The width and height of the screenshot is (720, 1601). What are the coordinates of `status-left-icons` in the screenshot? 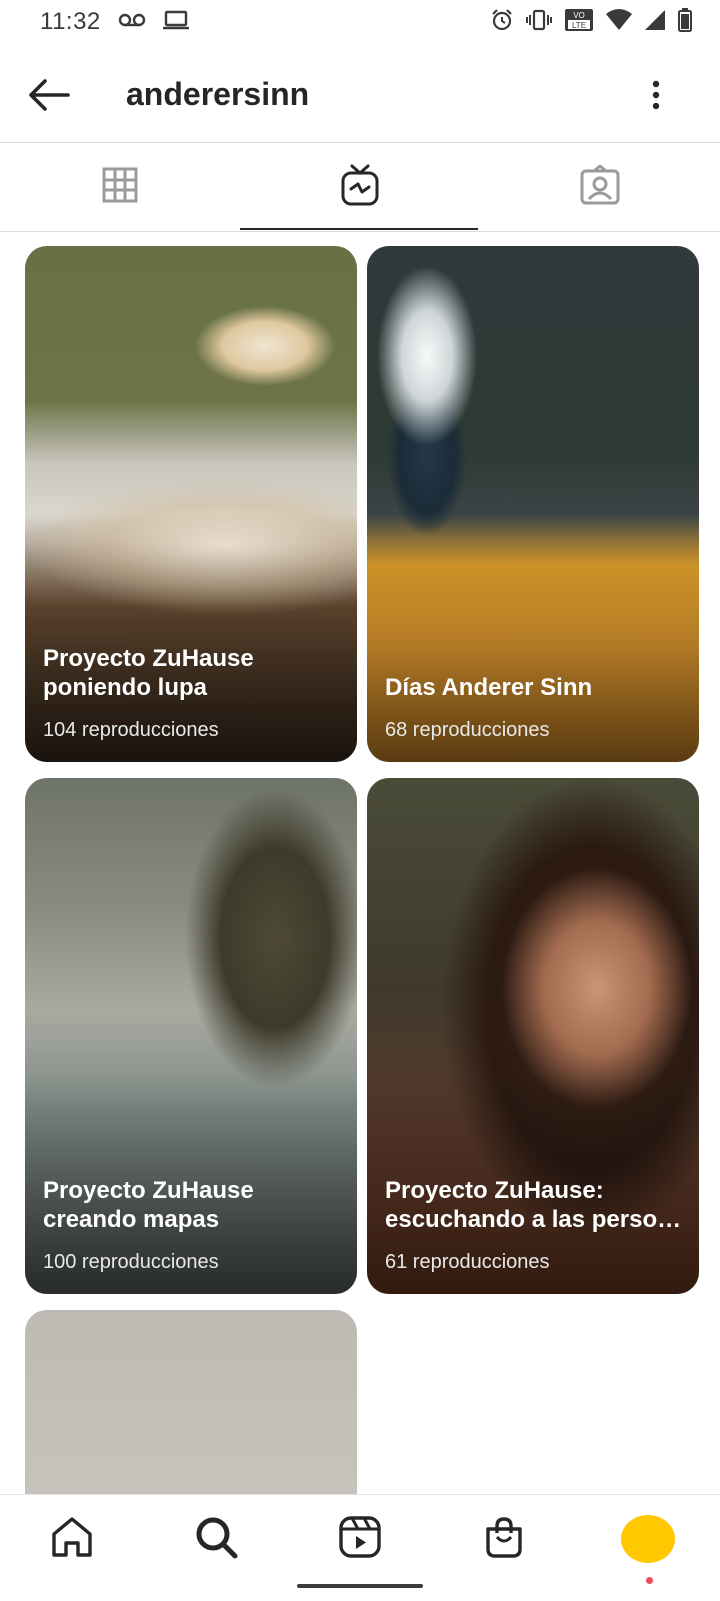 It's located at (154, 20).